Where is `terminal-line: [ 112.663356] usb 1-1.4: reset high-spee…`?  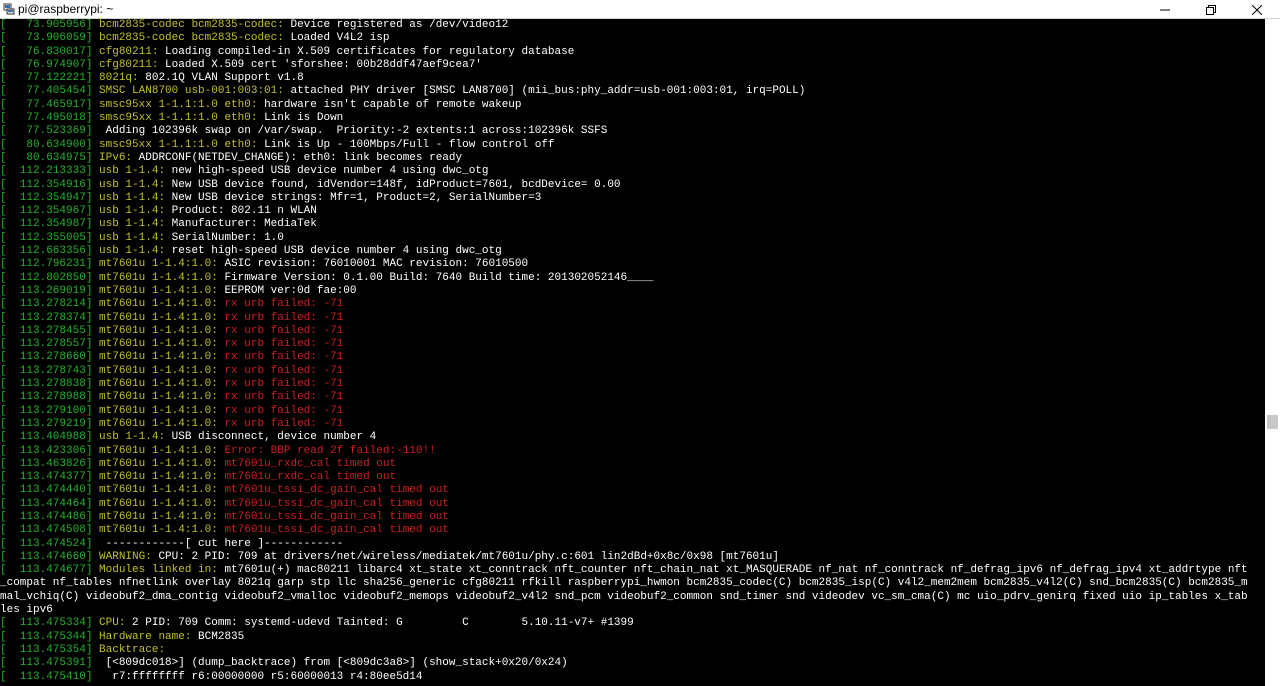 terminal-line: [ 112.663356] usb 1-1.4: reset high-spee… is located at coordinates (632, 251).